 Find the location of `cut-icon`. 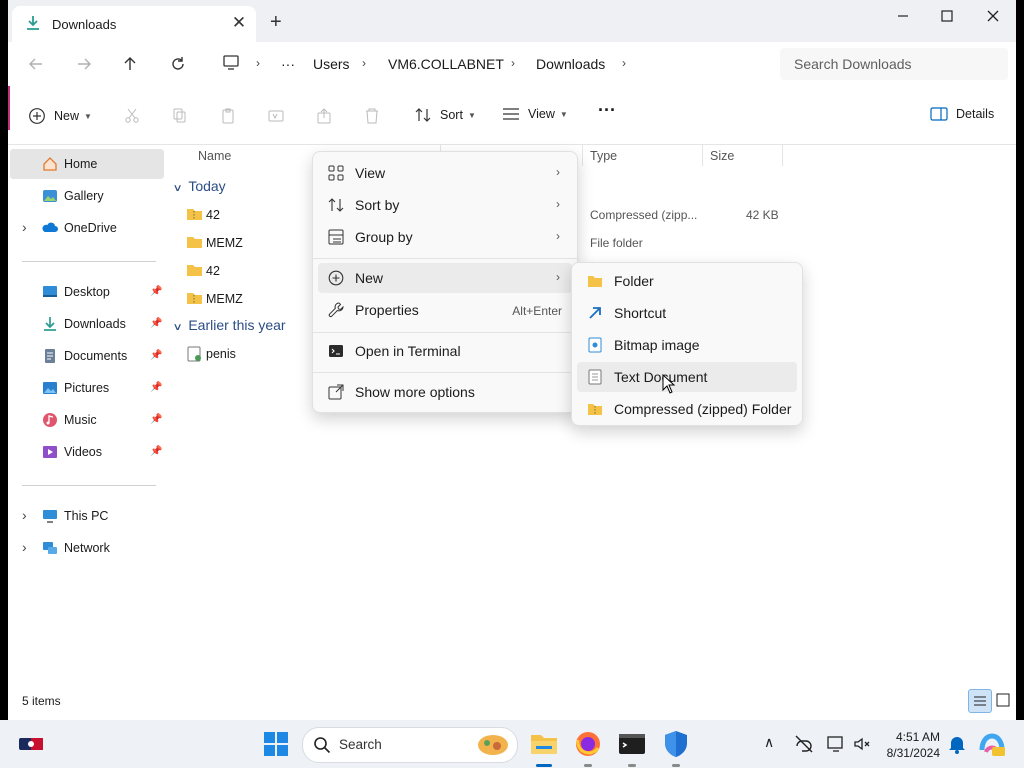

cut-icon is located at coordinates (132, 116).